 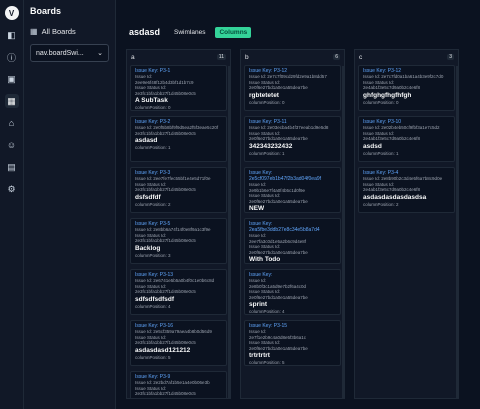 What do you see at coordinates (12, 167) in the screenshot?
I see `briefcase-icon: ▤` at bounding box center [12, 167].